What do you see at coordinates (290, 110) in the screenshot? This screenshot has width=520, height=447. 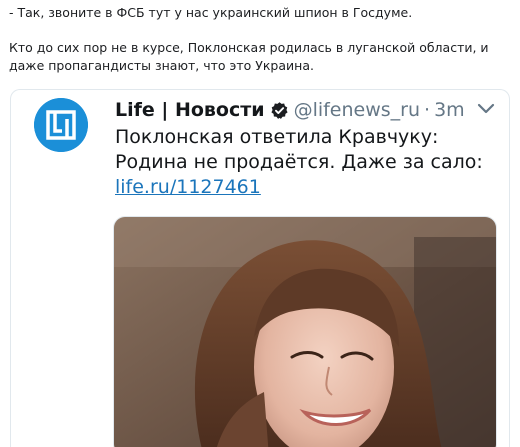 I see `tweet-header: Life | Новости @lifenews_ru · 3m` at bounding box center [290, 110].